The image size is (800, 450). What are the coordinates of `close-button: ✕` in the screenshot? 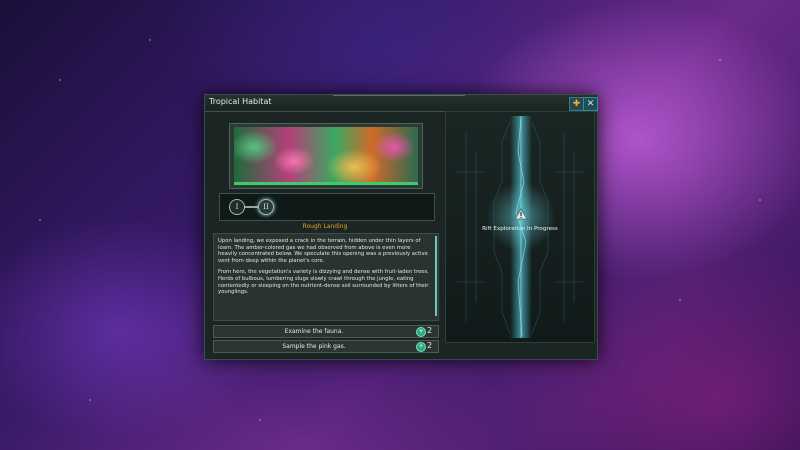 It's located at (590, 104).